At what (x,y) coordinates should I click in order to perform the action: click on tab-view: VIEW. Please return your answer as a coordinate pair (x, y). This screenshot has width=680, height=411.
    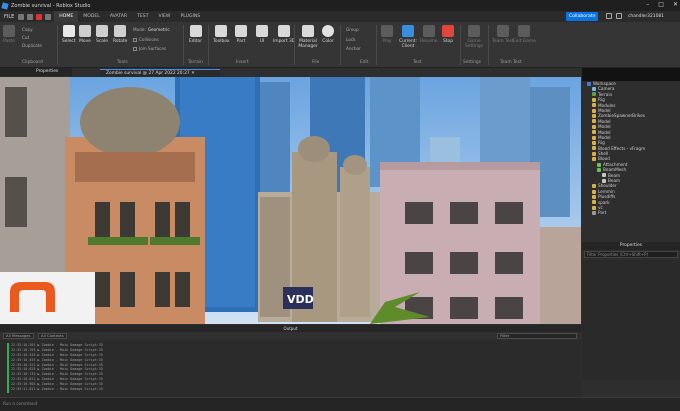
    Looking at the image, I should click on (165, 16).